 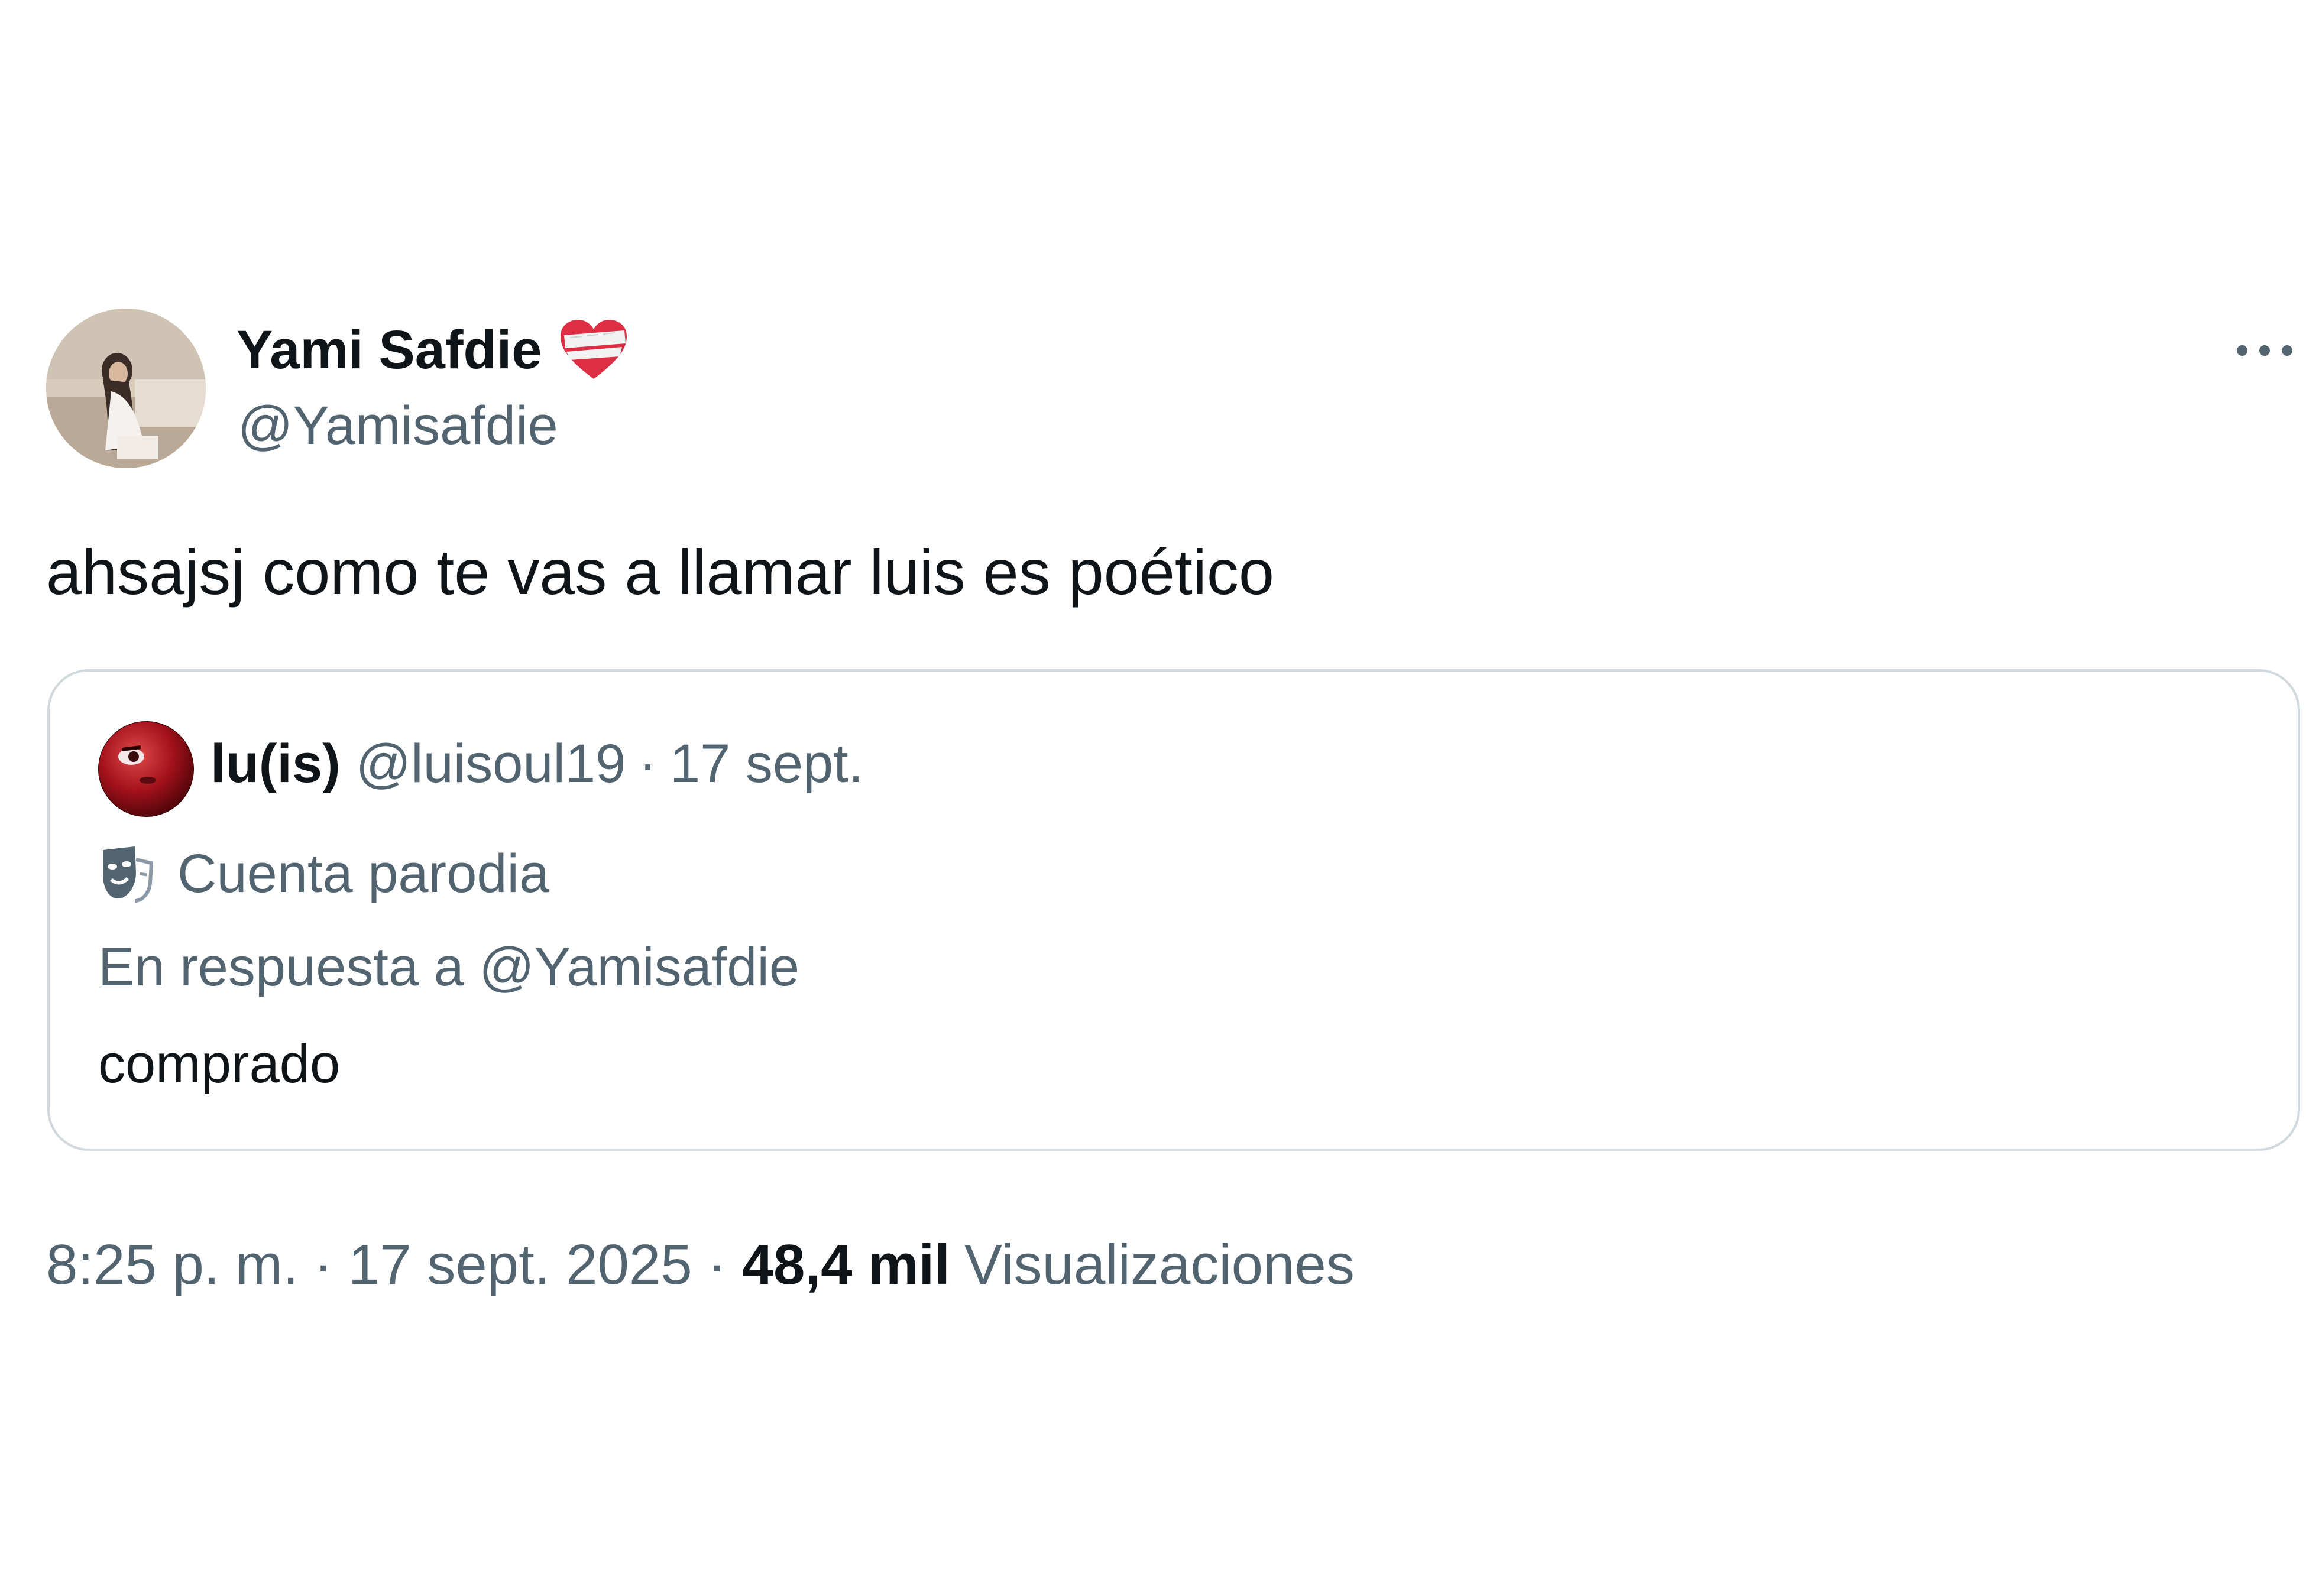 I want to click on views-label: Visualizaciones, so click(x=1159, y=1264).